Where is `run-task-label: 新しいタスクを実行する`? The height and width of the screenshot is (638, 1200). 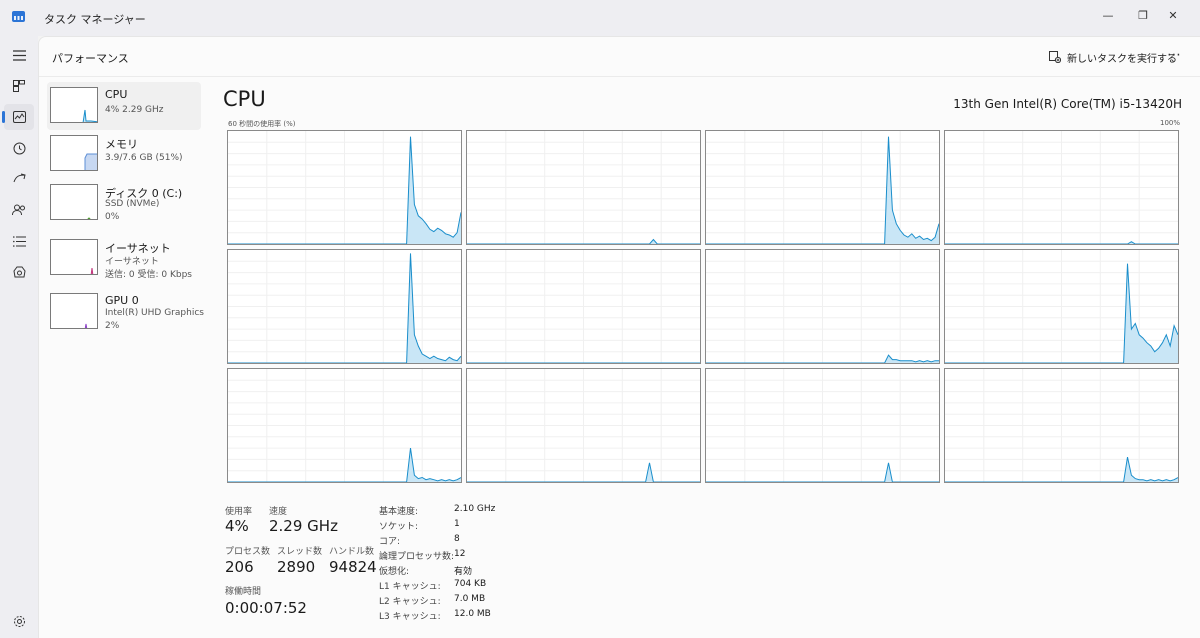
run-task-label: 新しいタスクを実行する is located at coordinates (1122, 59).